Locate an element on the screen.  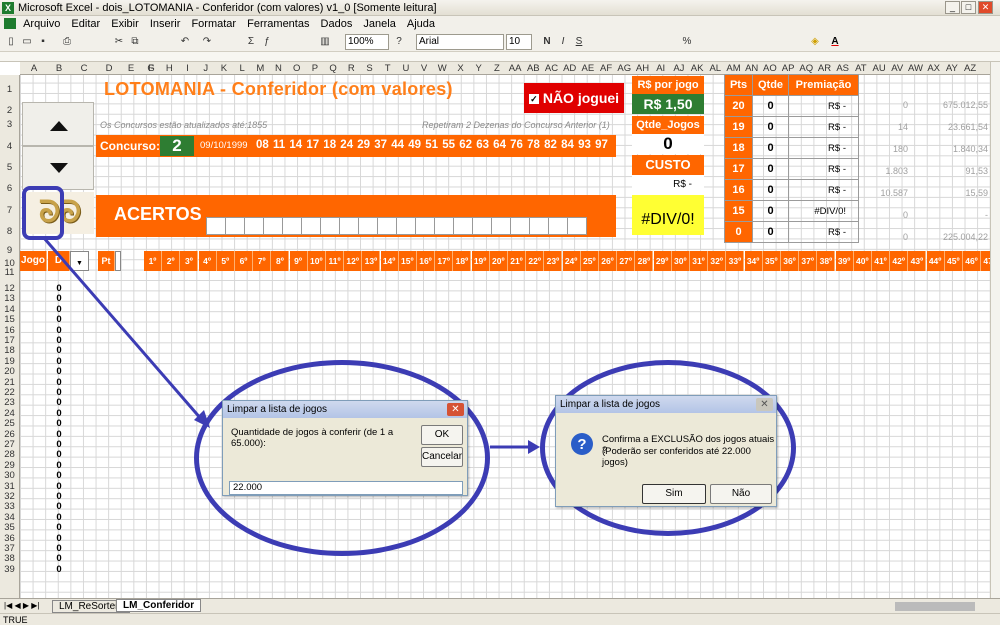
fontsize-box: 10 is located at coordinates (519, 42).